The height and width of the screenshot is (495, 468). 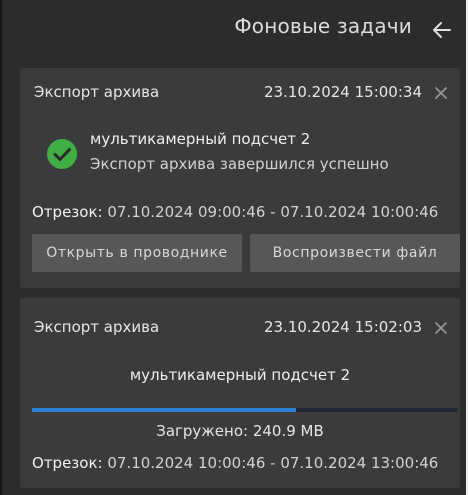 I want to click on loaded-size: Загружено: 240.9 MB, so click(x=240, y=431).